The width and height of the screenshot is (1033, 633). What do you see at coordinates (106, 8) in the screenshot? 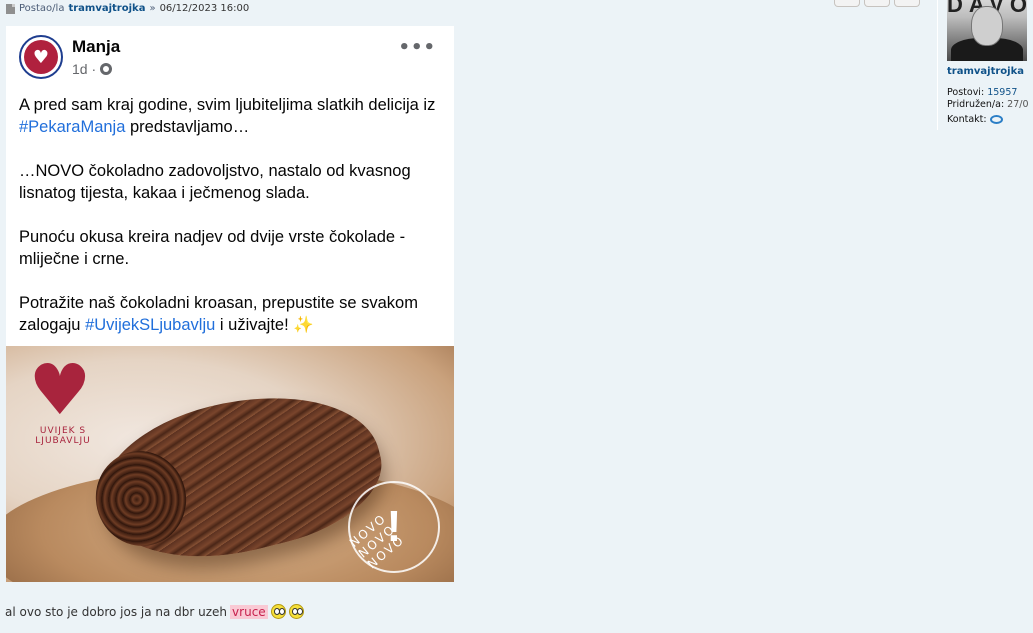
I see `post-author-link: tramvajtrojka` at bounding box center [106, 8].